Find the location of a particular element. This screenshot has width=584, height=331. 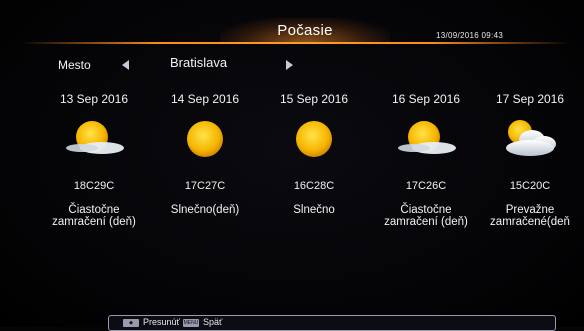

forecast-desc: Prevažne zamračené(deň is located at coordinates (530, 216).